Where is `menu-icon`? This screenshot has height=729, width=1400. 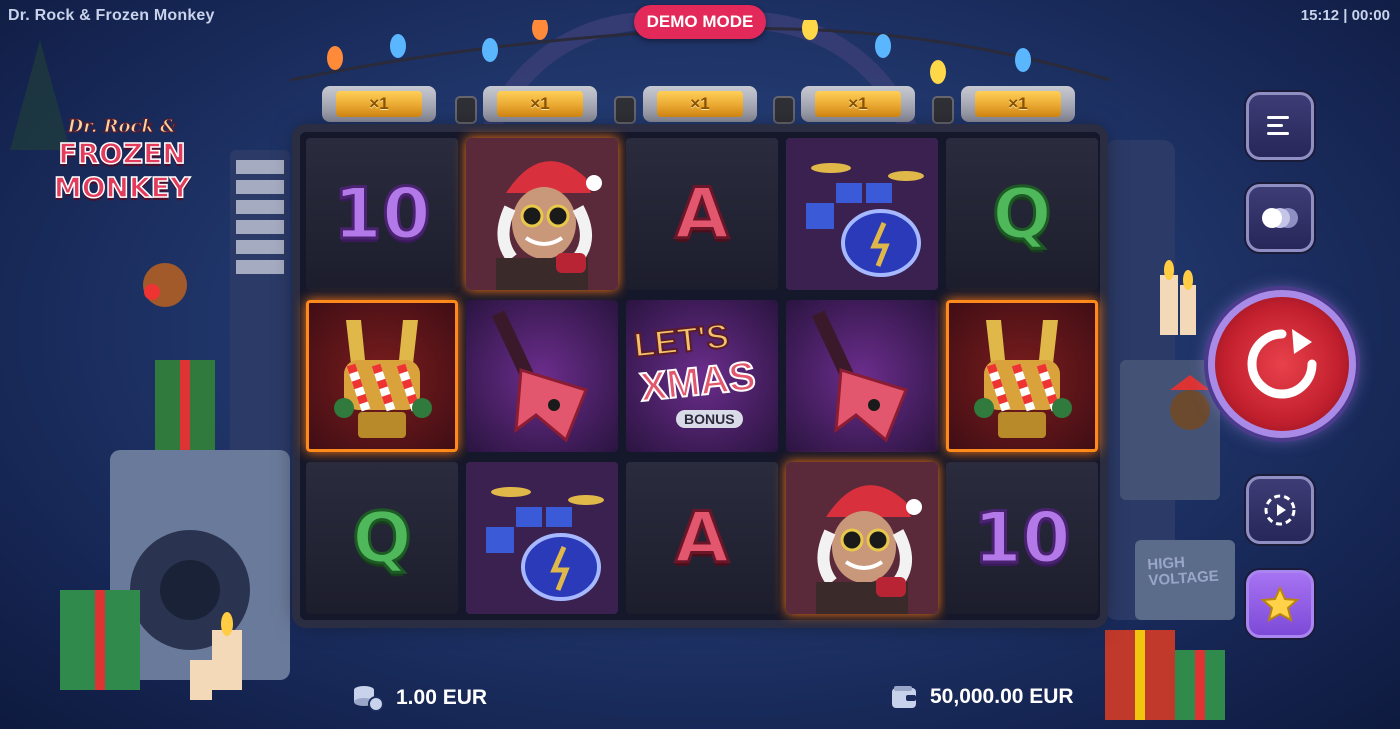 menu-icon is located at coordinates (1278, 125).